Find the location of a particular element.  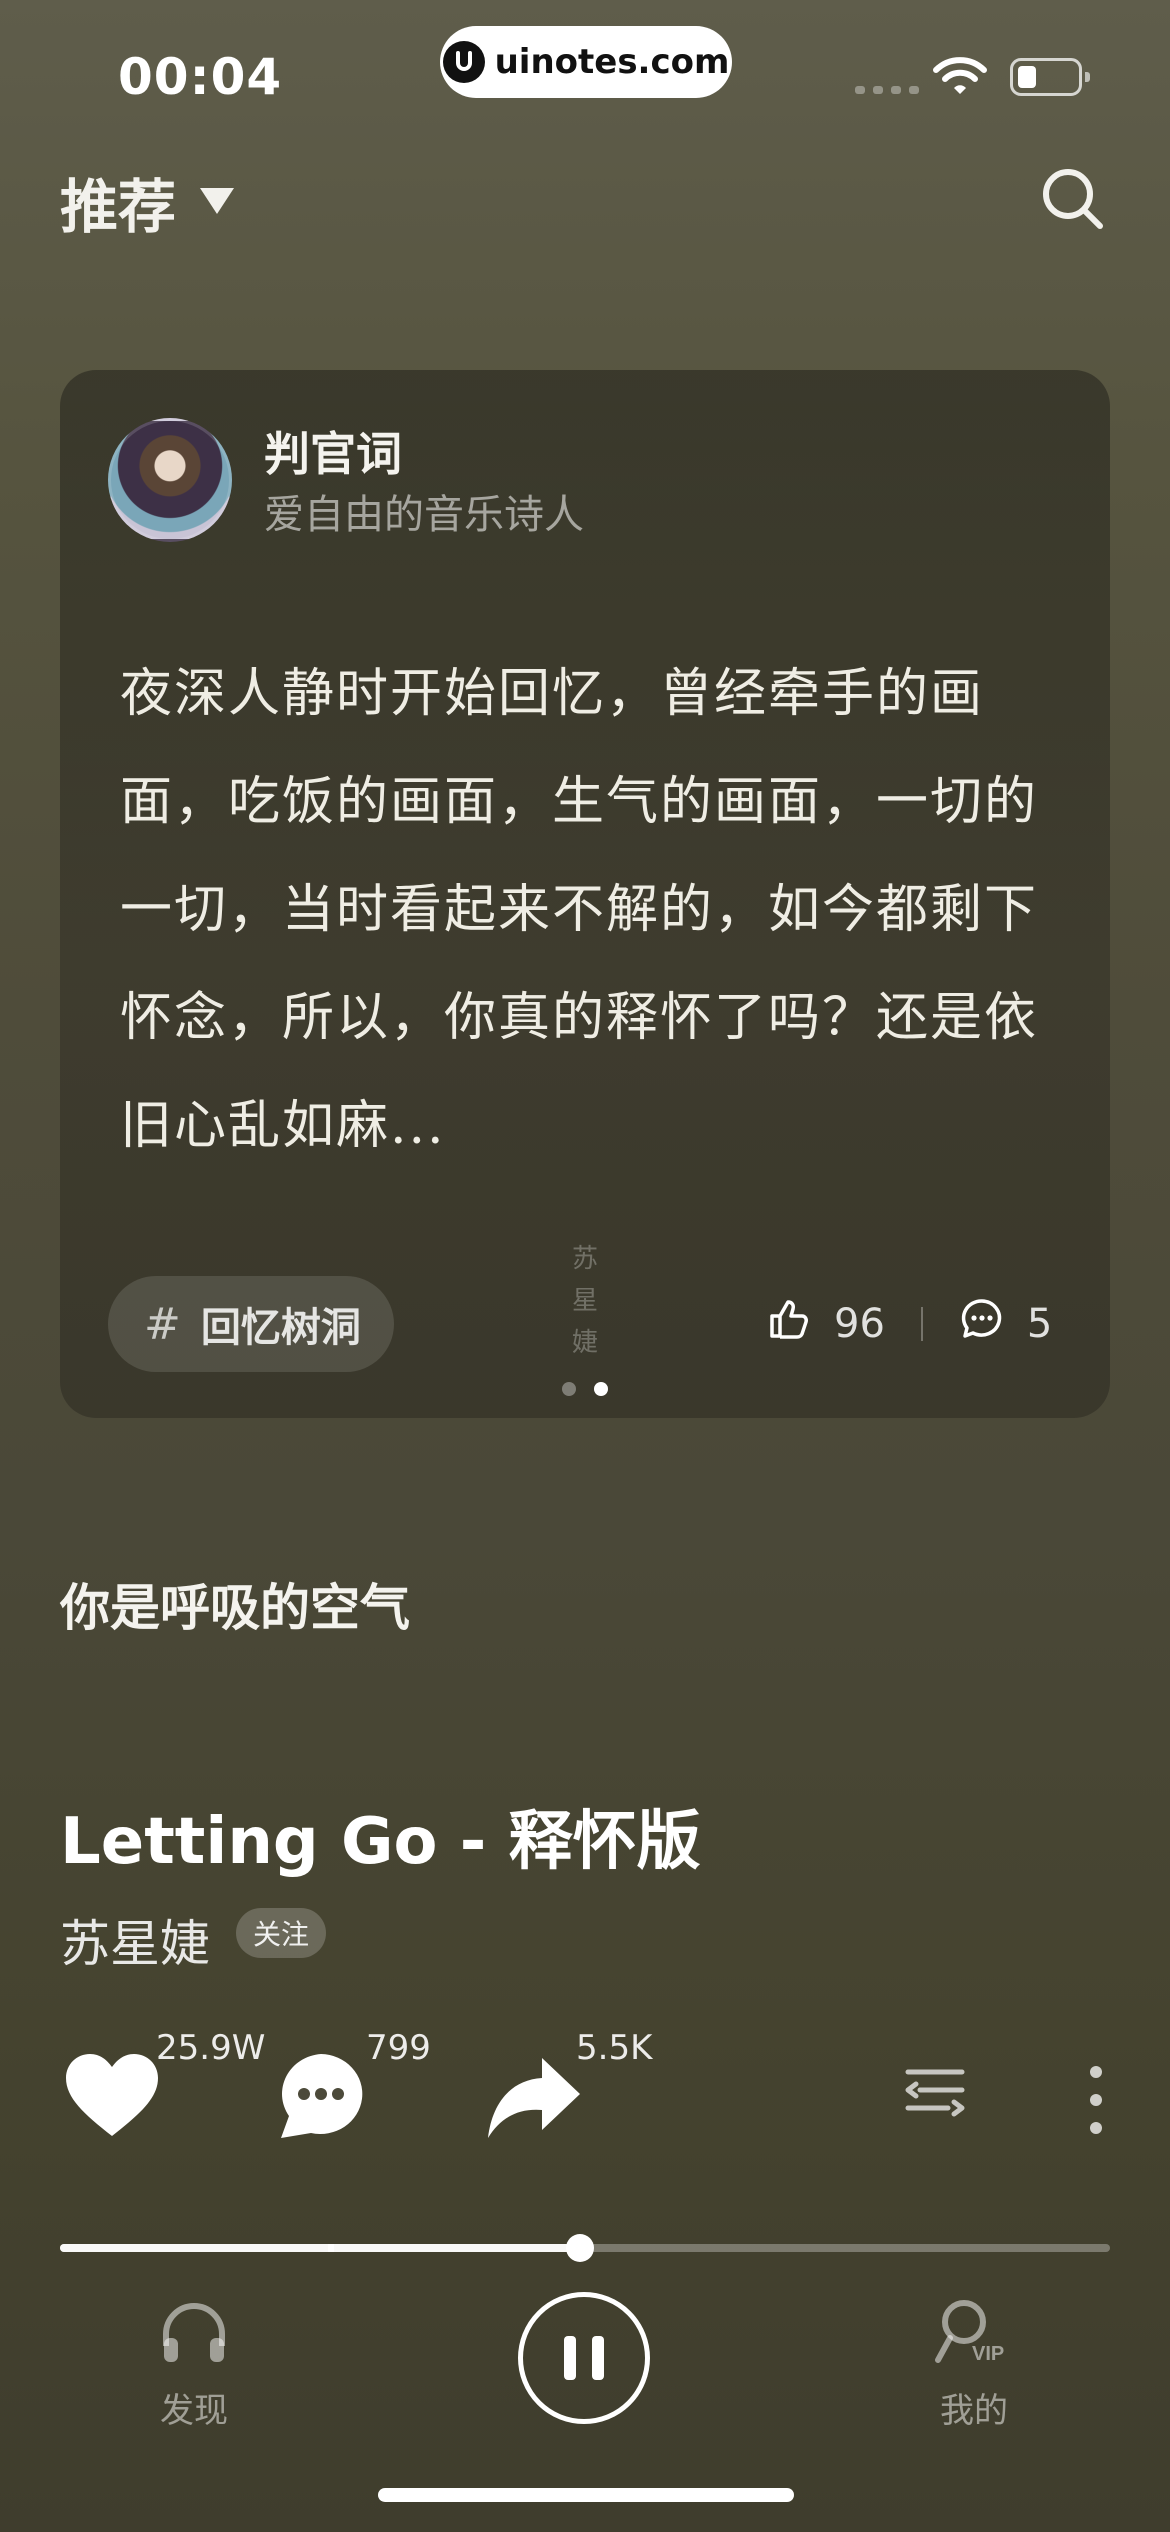

thumbs-up-icon is located at coordinates (789, 1324).